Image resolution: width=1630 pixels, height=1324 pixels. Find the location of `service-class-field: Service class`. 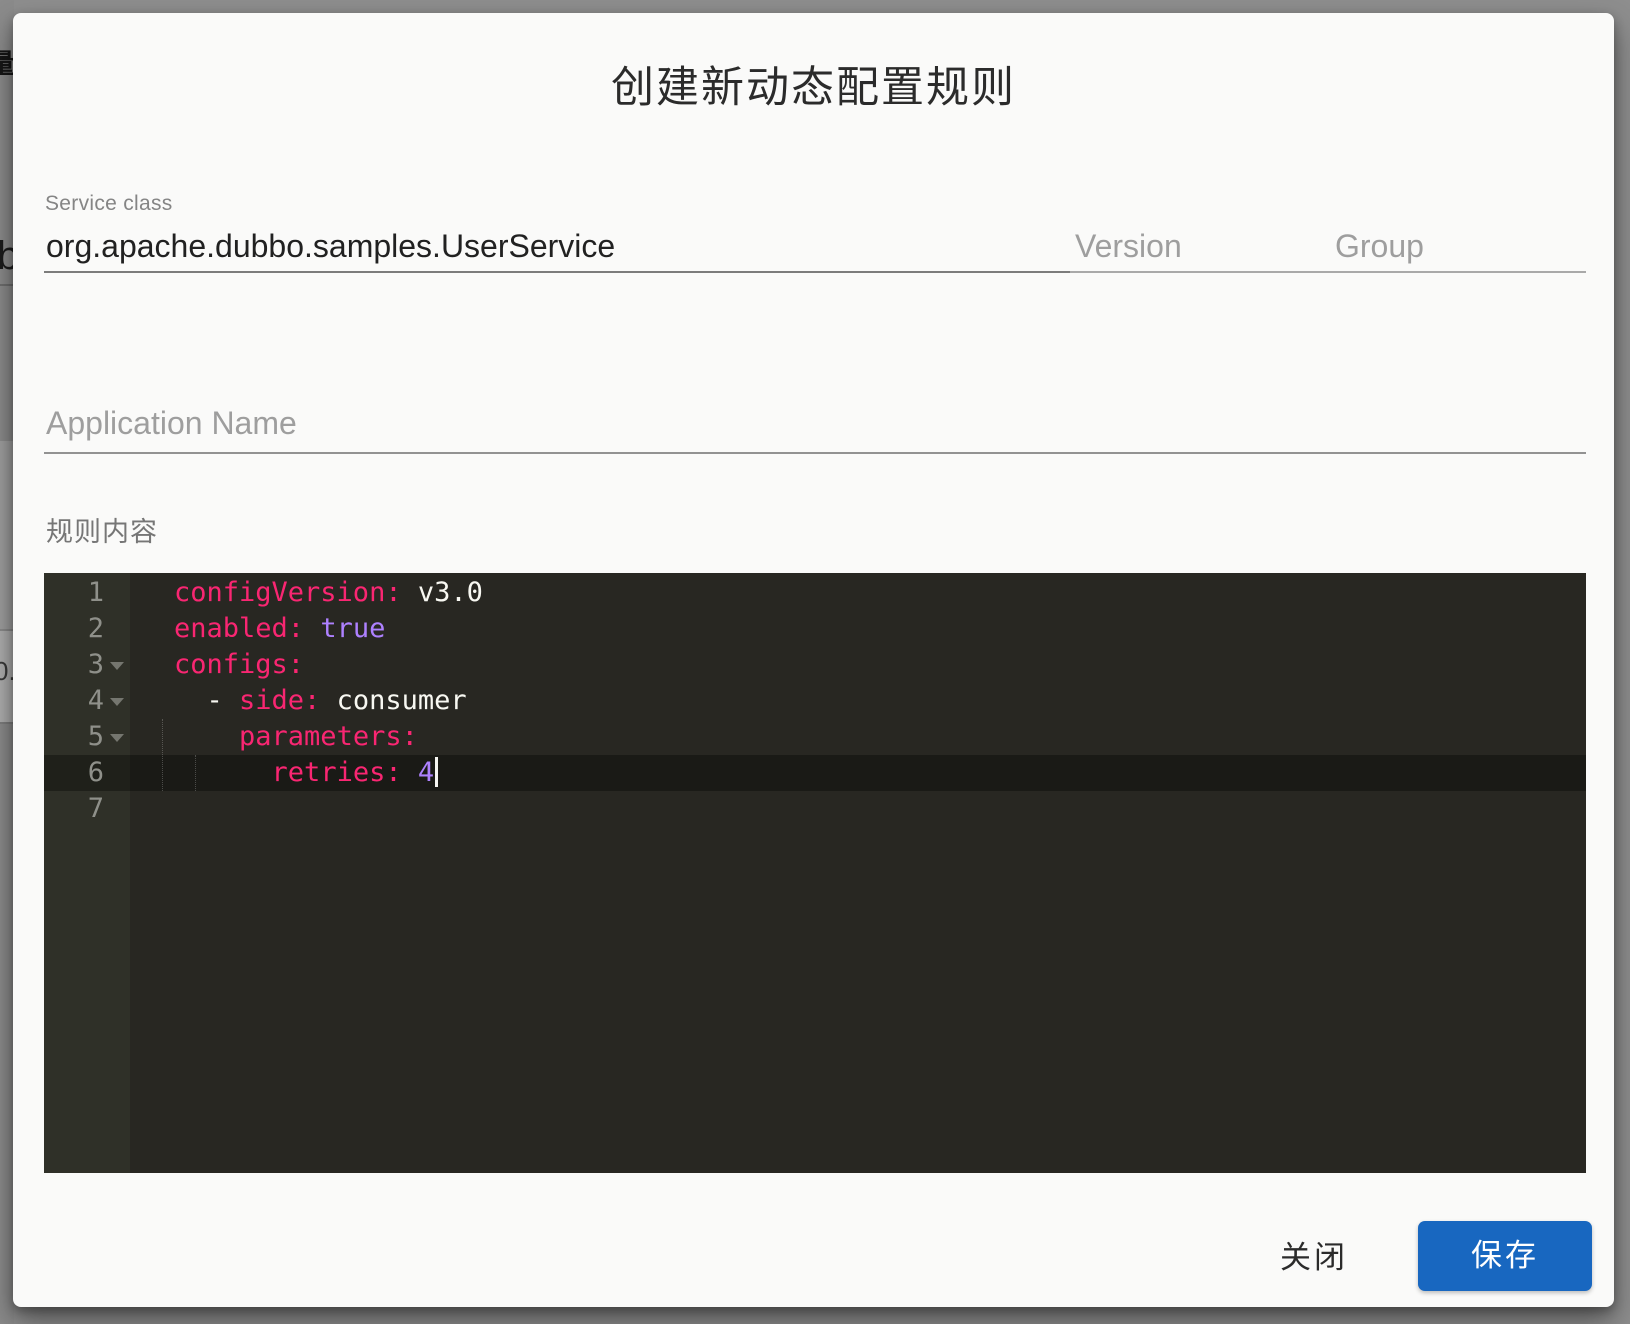

service-class-field: Service class is located at coordinates (557, 232).